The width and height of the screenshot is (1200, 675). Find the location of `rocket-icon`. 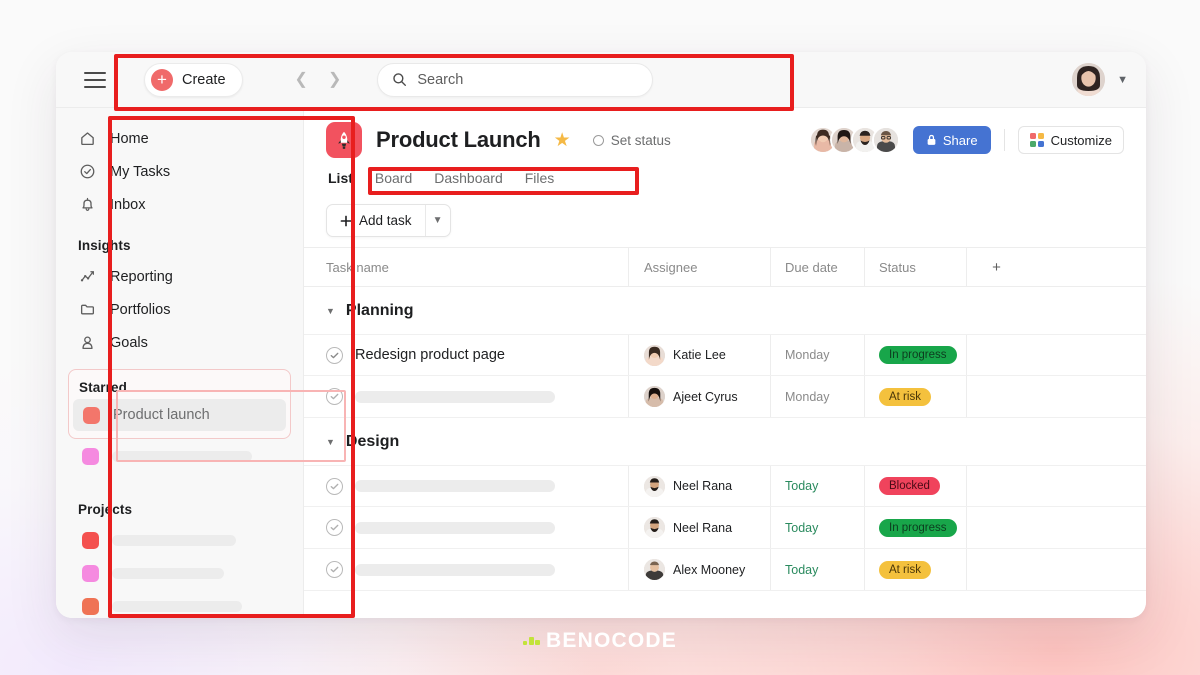

rocket-icon is located at coordinates (344, 140).